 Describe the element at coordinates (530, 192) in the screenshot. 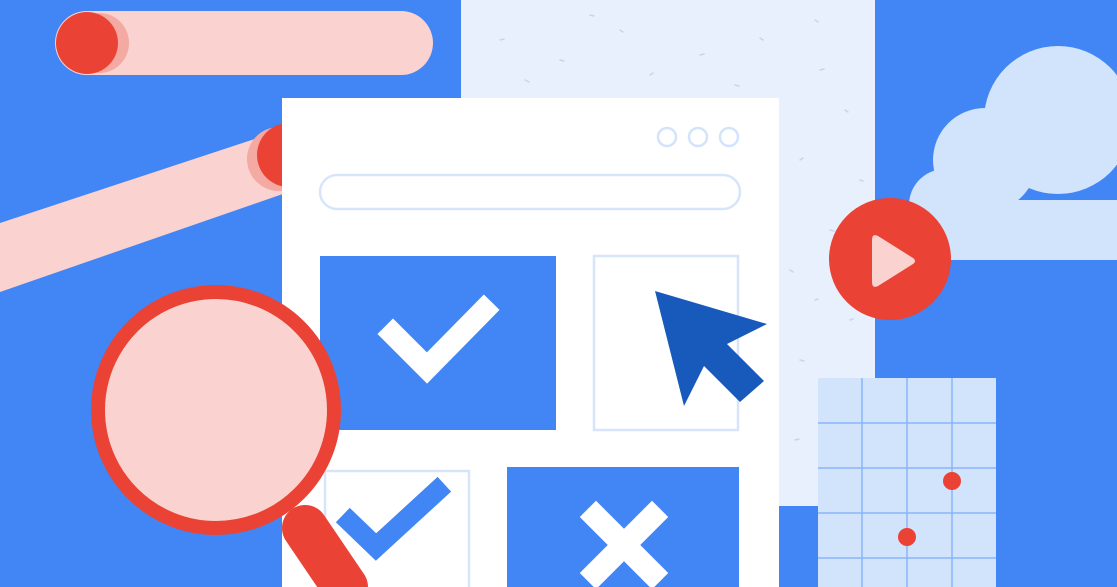

I see `address-bar` at that location.